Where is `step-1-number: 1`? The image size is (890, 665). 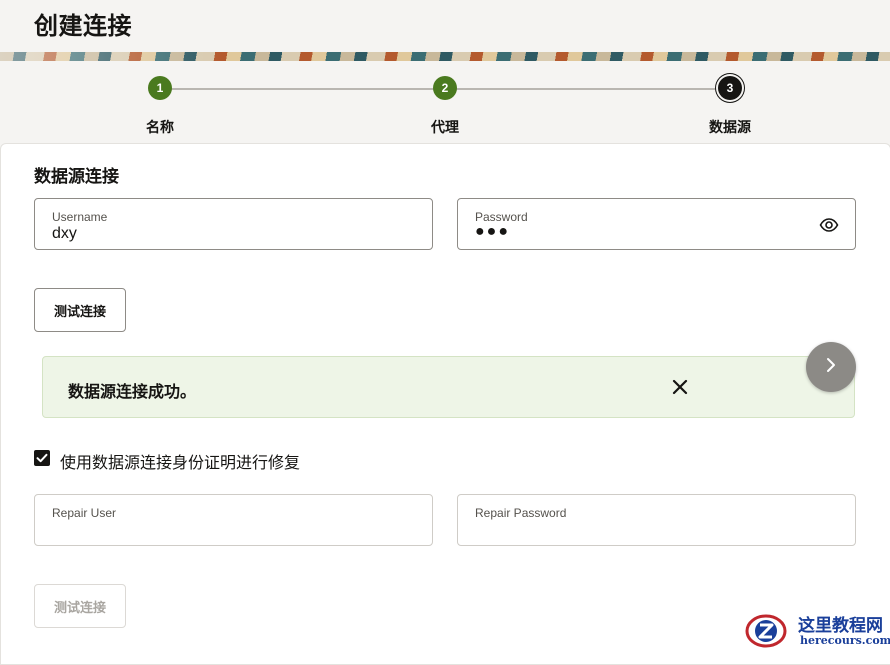
step-1-number: 1 is located at coordinates (160, 88).